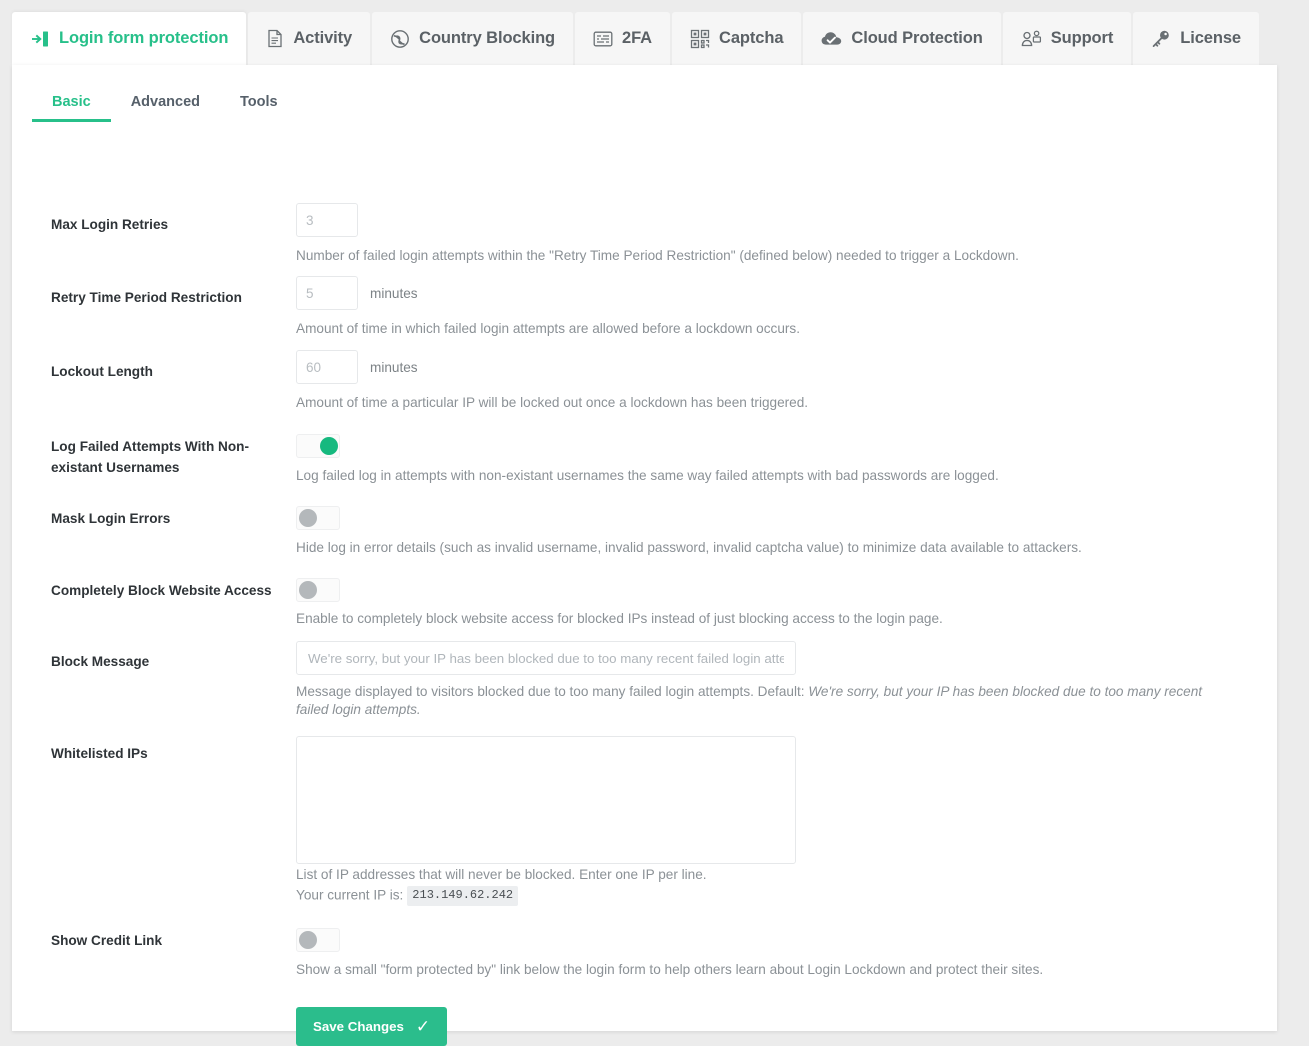 The image size is (1309, 1046). What do you see at coordinates (40, 39) in the screenshot?
I see `login-door-icon` at bounding box center [40, 39].